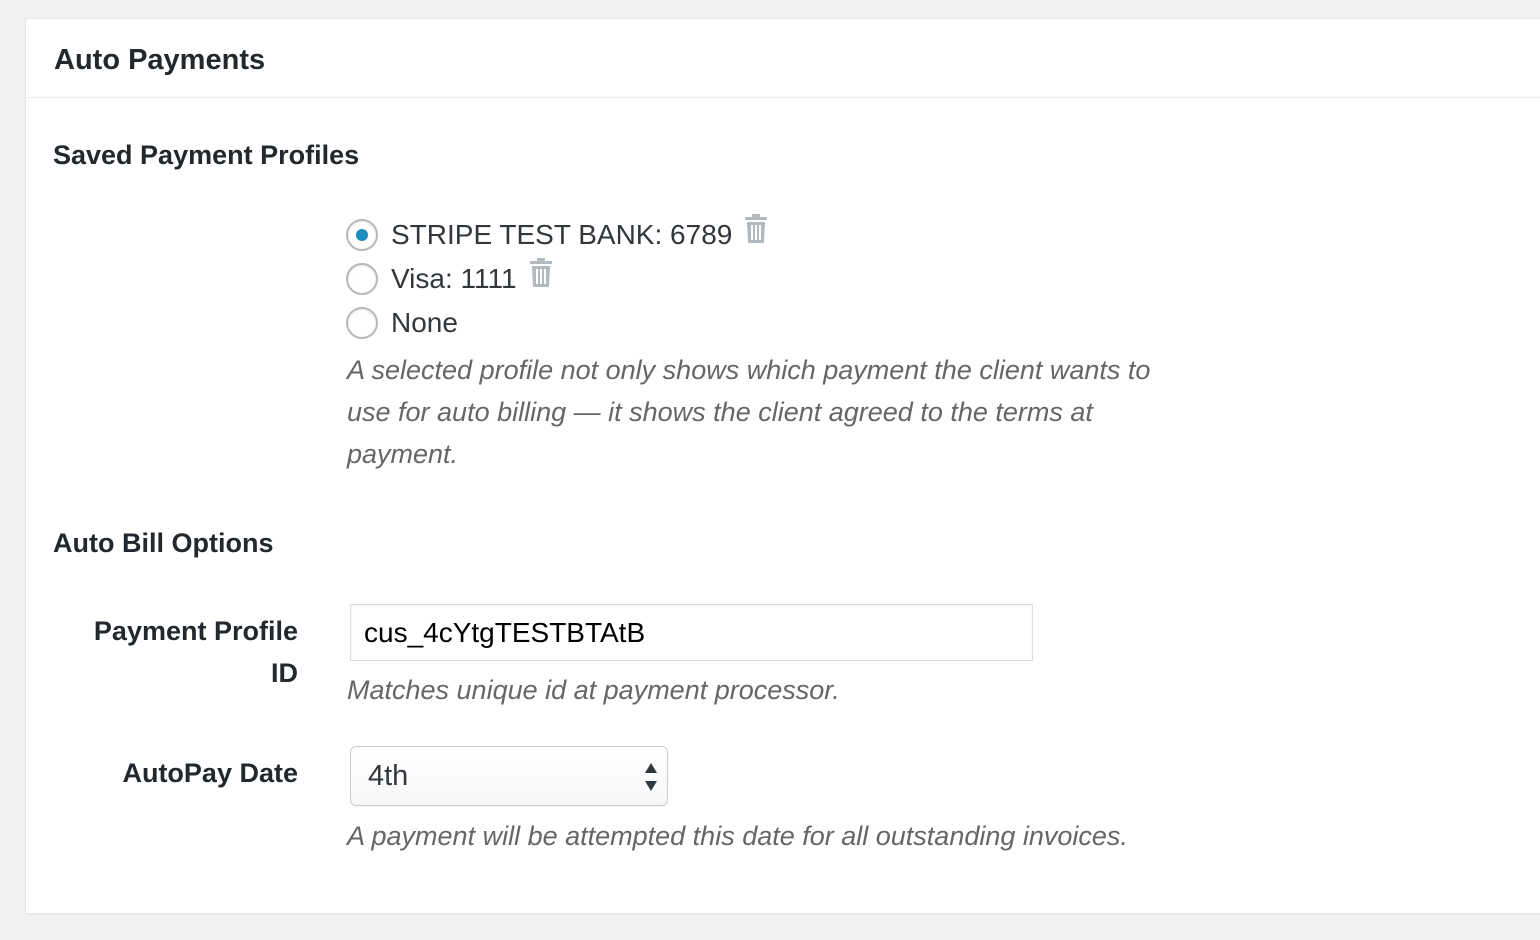  I want to click on profile-option-label: Visa: 1111, so click(454, 279).